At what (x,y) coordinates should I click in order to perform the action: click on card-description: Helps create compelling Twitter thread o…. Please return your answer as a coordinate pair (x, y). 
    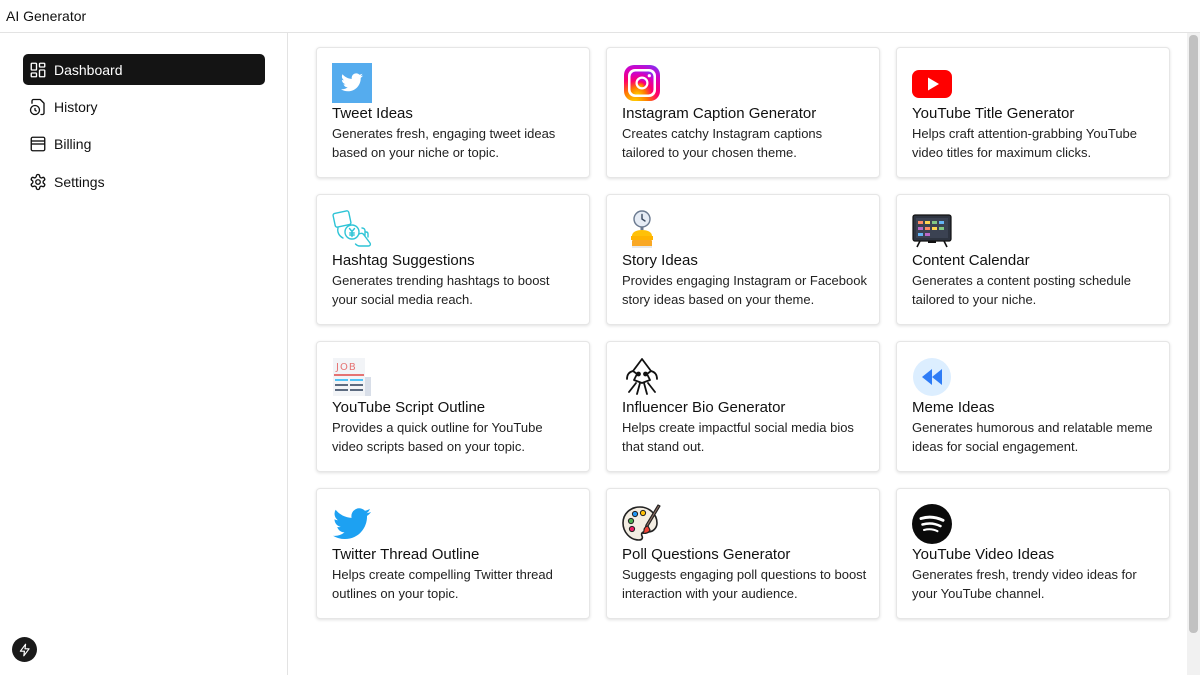
    Looking at the image, I should click on (442, 584).